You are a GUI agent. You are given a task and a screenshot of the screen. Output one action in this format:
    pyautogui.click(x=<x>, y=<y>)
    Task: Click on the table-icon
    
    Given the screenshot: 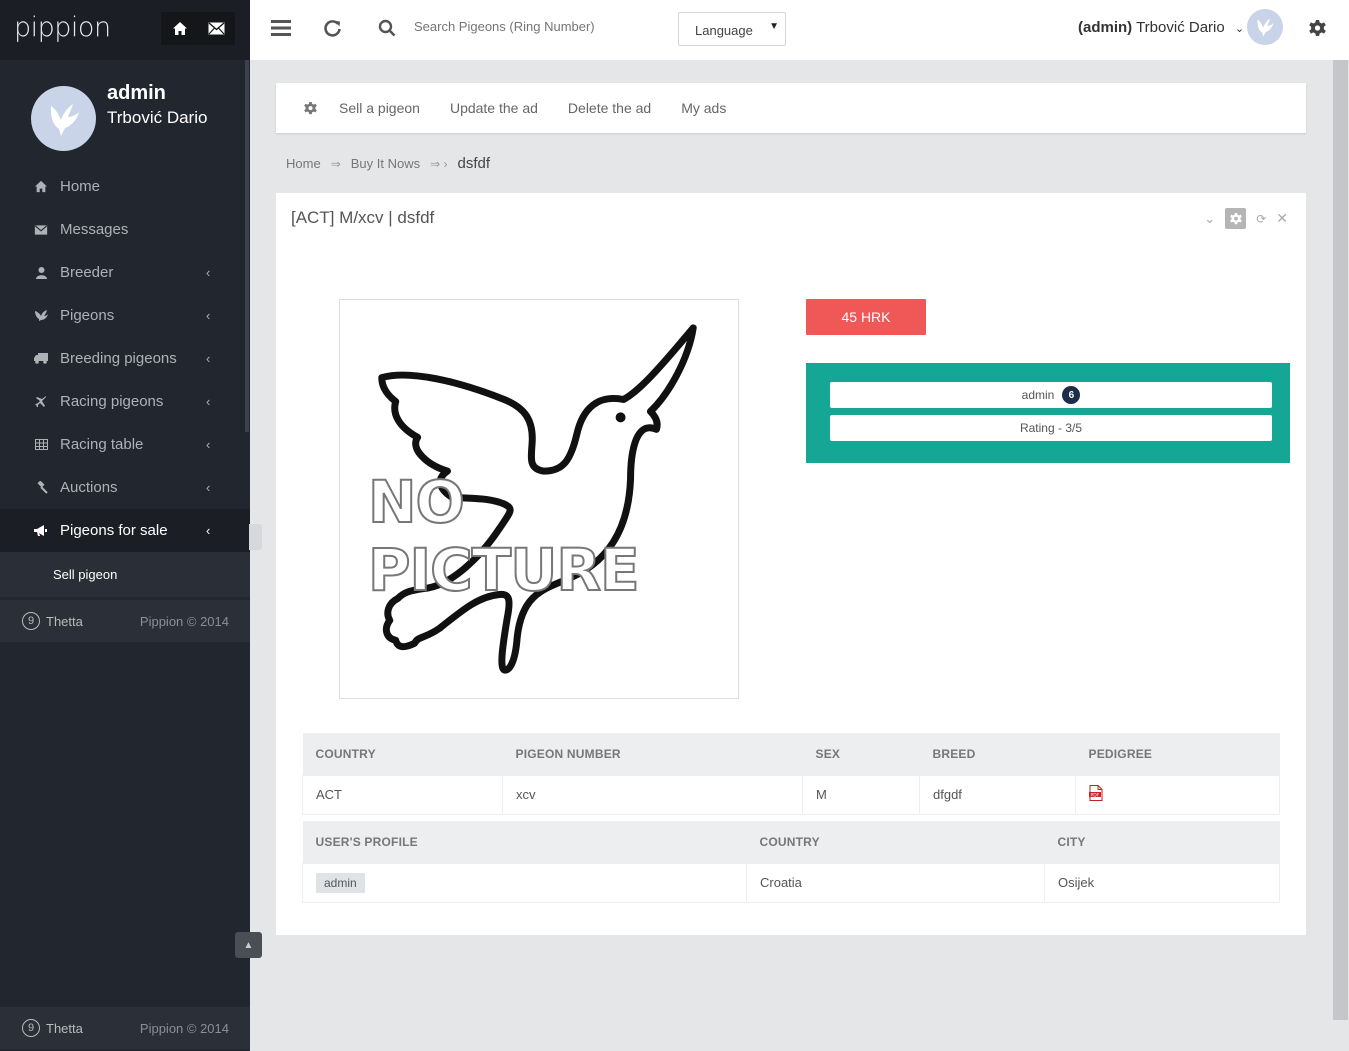 What is the action you would take?
    pyautogui.click(x=41, y=444)
    